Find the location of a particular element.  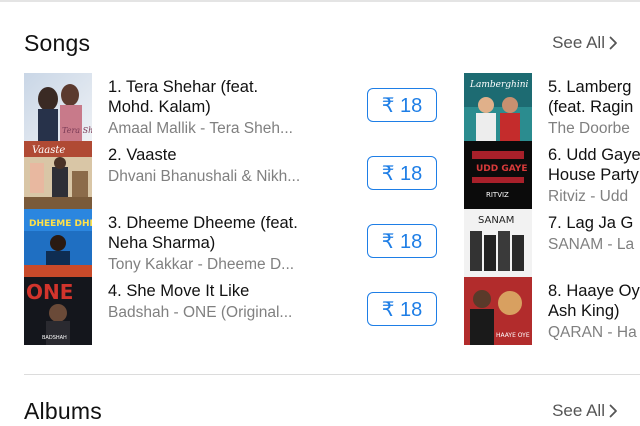

song-artist-album: QARAN - Ha is located at coordinates (592, 332).